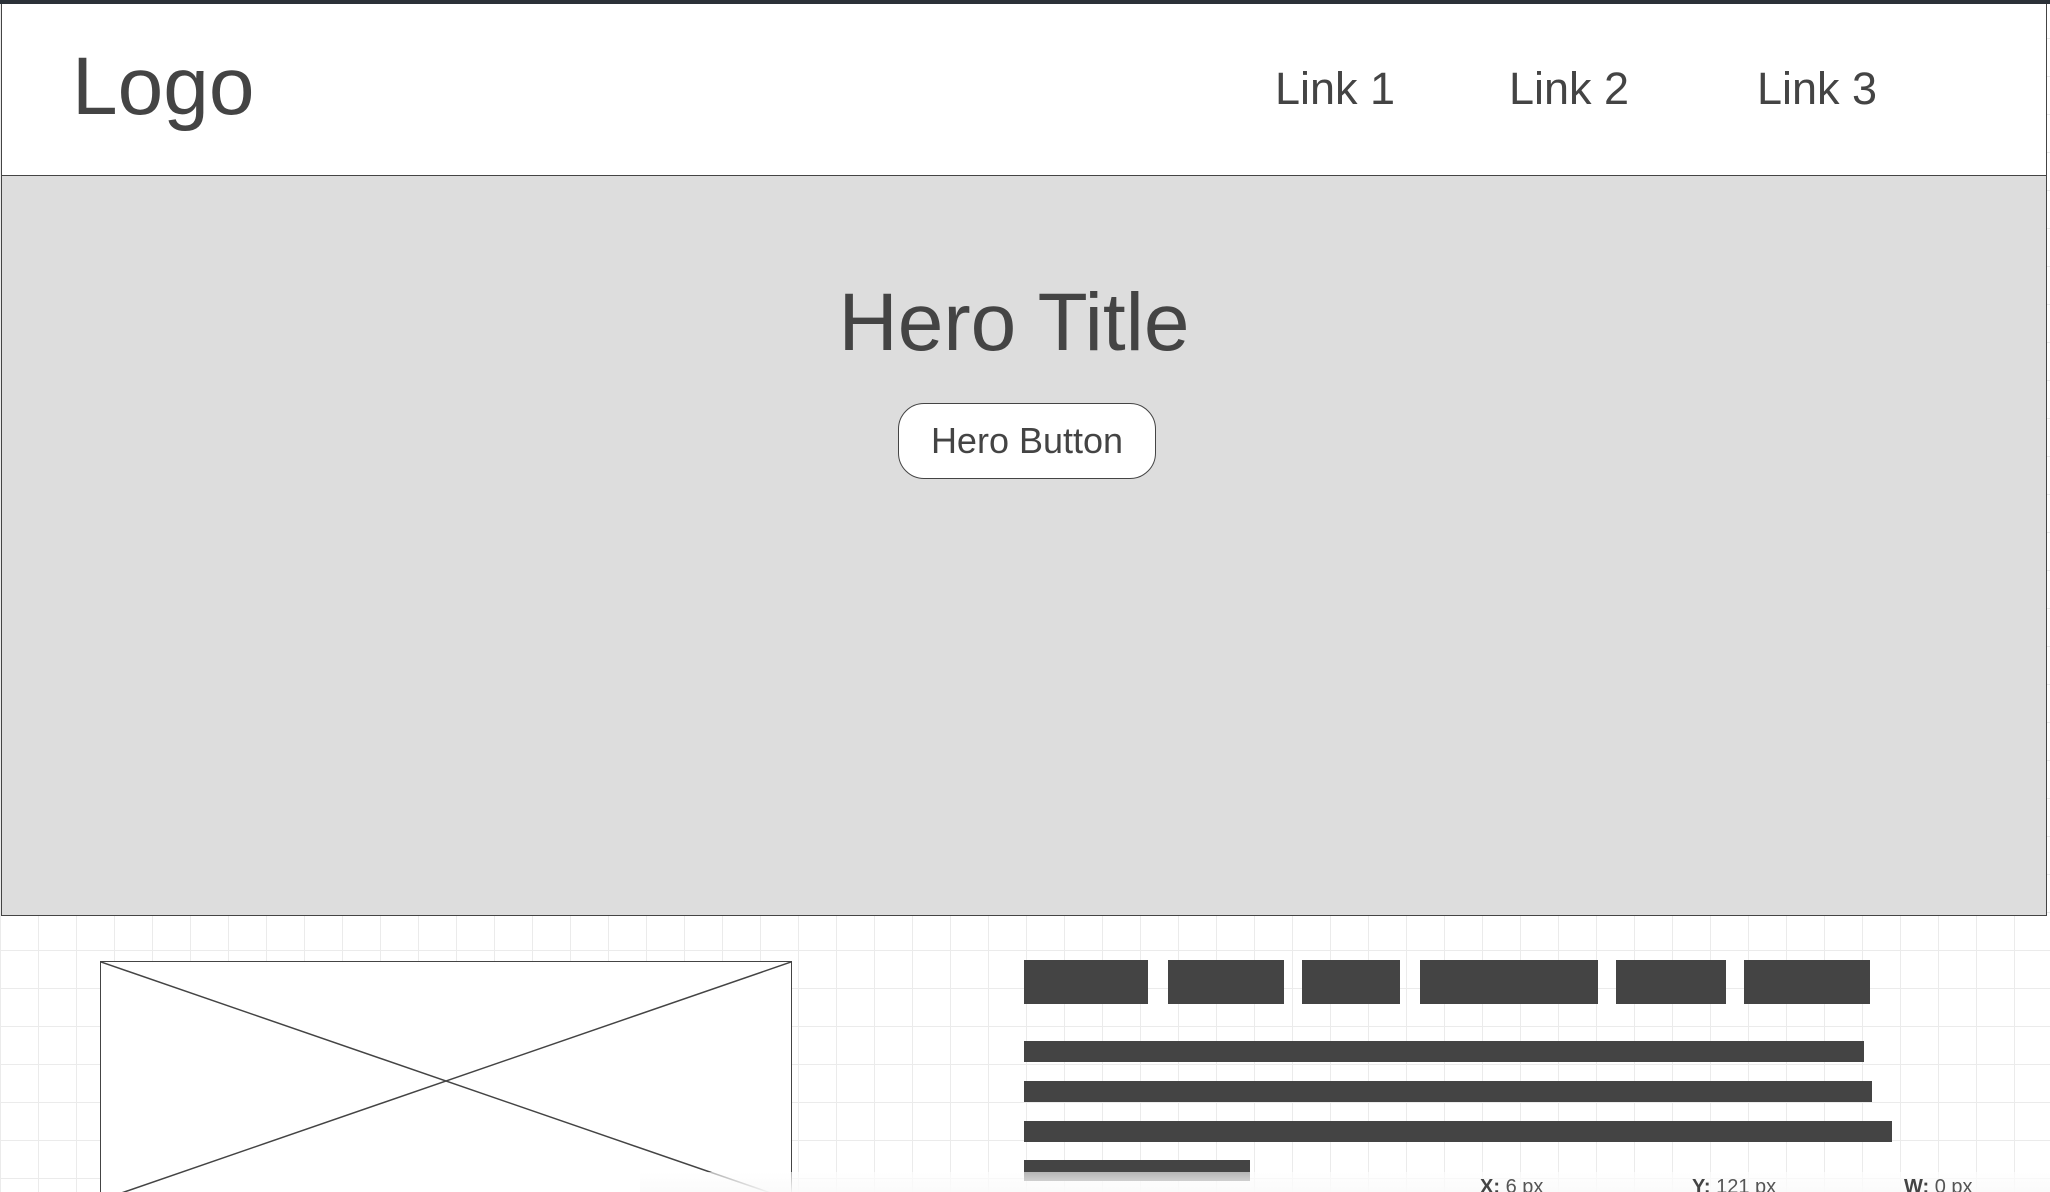 The height and width of the screenshot is (1192, 2050). Describe the element at coordinates (1569, 89) in the screenshot. I see `nav-link-2: Link 2` at that location.